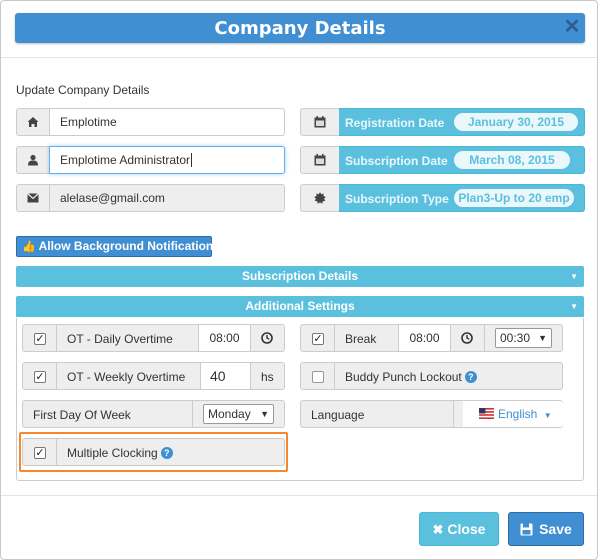  I want to click on first-day-value: Monday, so click(229, 414).